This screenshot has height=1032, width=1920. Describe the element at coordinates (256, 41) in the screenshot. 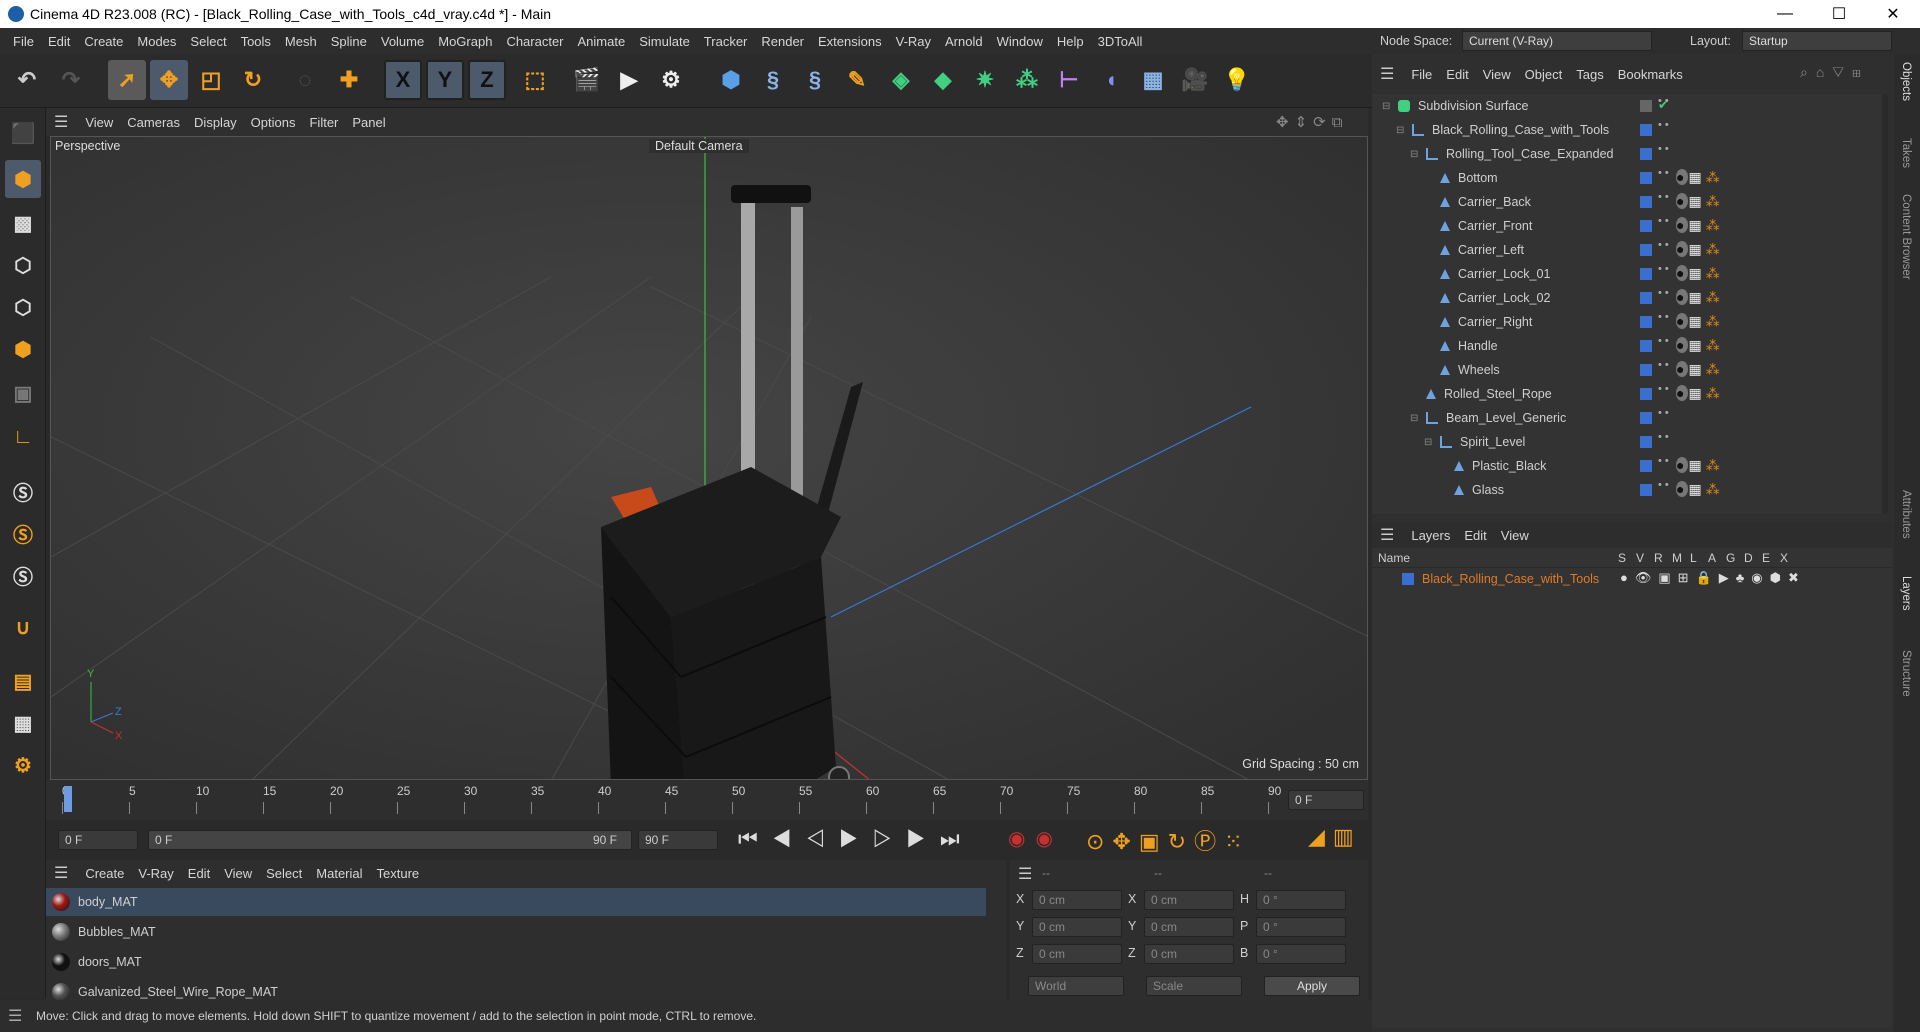

I see `menu-tools: Tools` at that location.